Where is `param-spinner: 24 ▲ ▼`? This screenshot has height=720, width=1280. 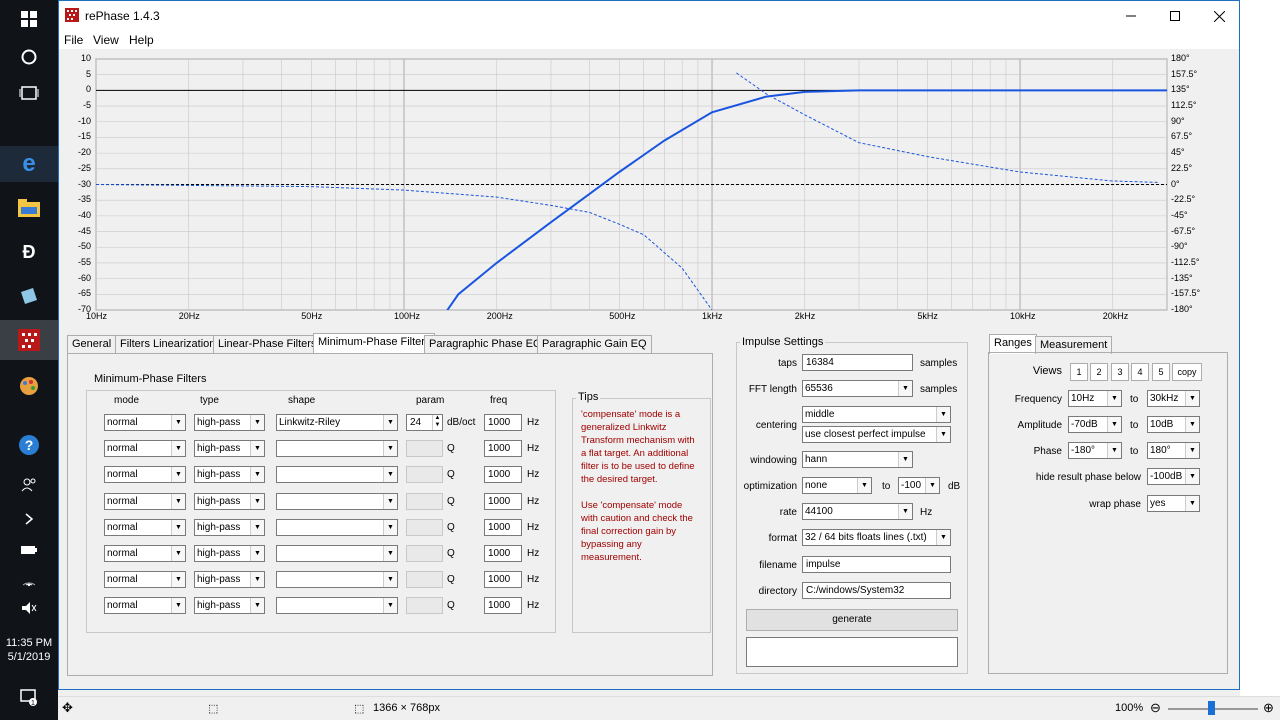 param-spinner: 24 ▲ ▼ is located at coordinates (424, 422).